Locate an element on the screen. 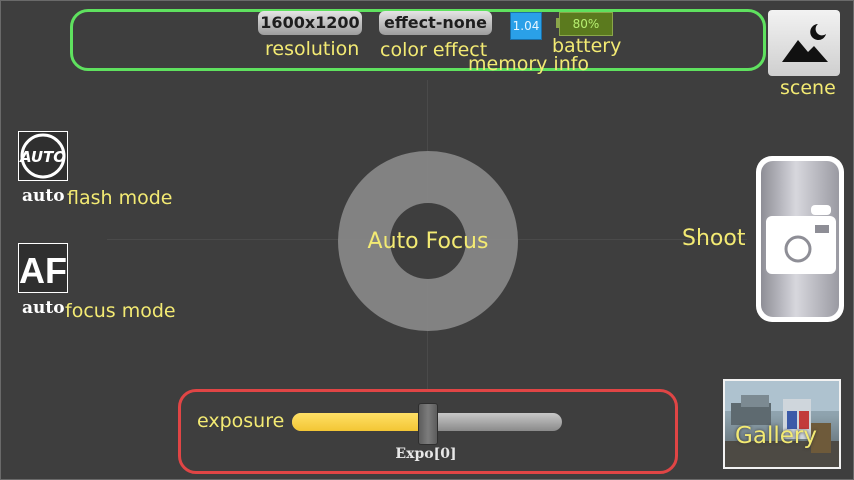 The width and height of the screenshot is (854, 480). focus-mode-button: AF is located at coordinates (43, 268).